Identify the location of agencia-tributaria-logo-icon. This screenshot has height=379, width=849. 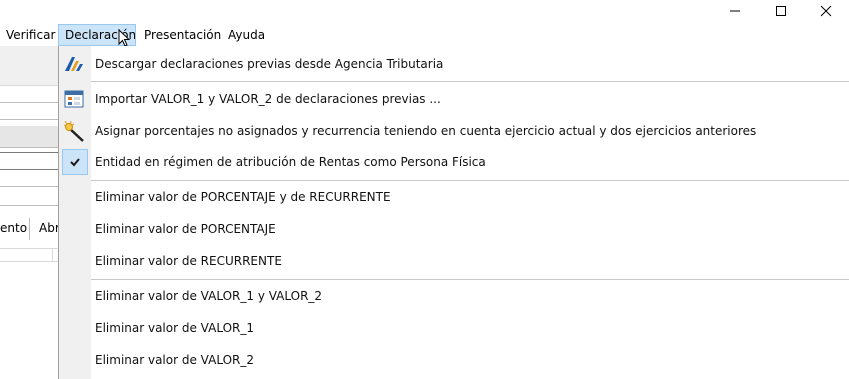
(74, 64).